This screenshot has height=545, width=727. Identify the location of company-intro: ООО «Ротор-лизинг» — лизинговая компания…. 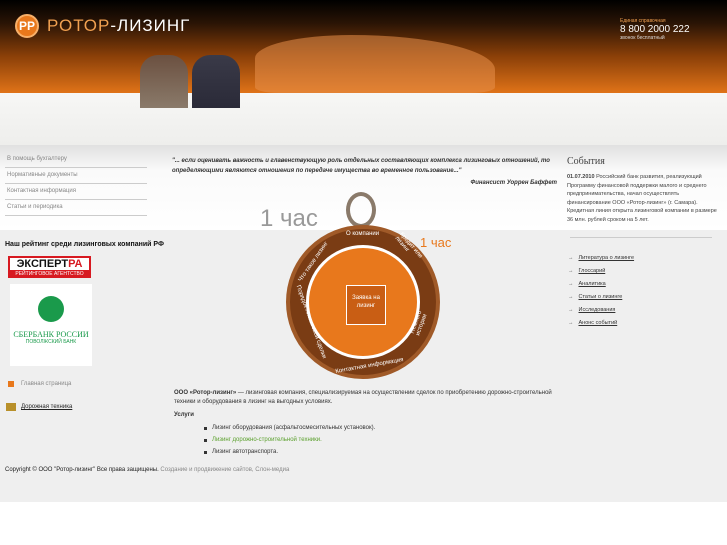
(364, 424).